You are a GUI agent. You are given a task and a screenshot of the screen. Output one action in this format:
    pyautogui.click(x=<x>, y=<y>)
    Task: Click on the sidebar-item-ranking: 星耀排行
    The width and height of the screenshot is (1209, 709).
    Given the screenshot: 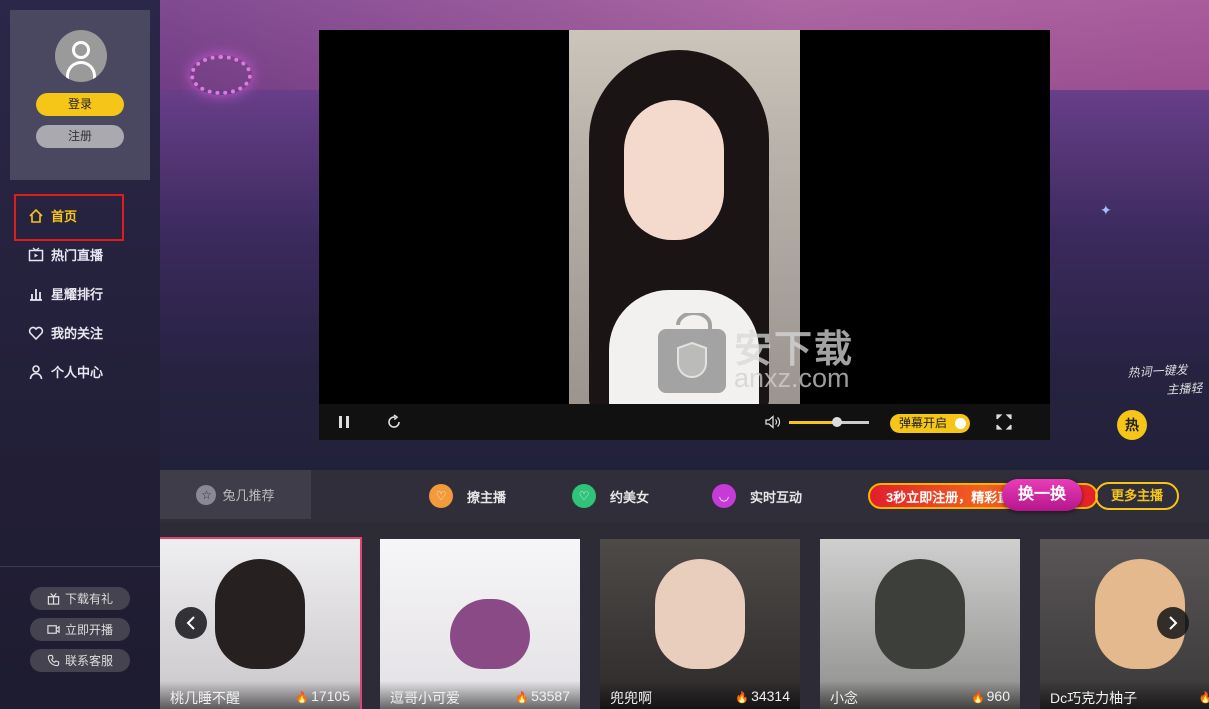 What is the action you would take?
    pyautogui.click(x=80, y=293)
    